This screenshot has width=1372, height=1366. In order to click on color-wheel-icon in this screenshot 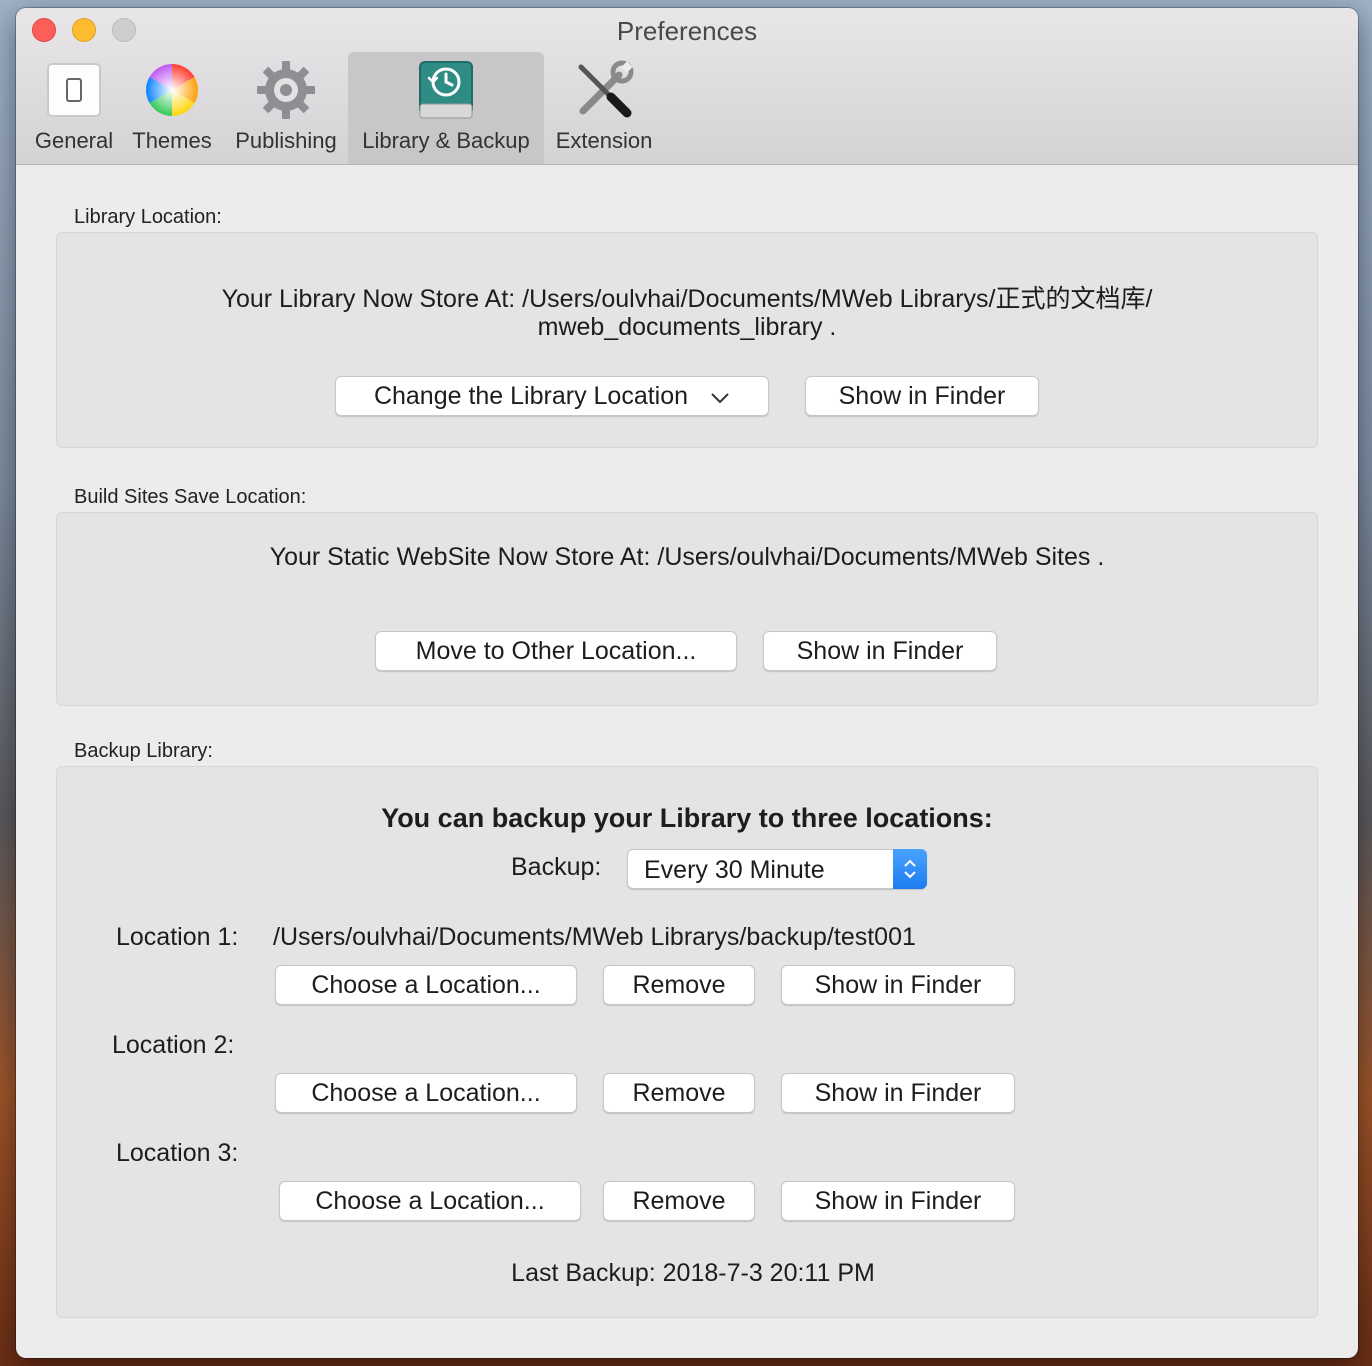, I will do `click(172, 90)`.